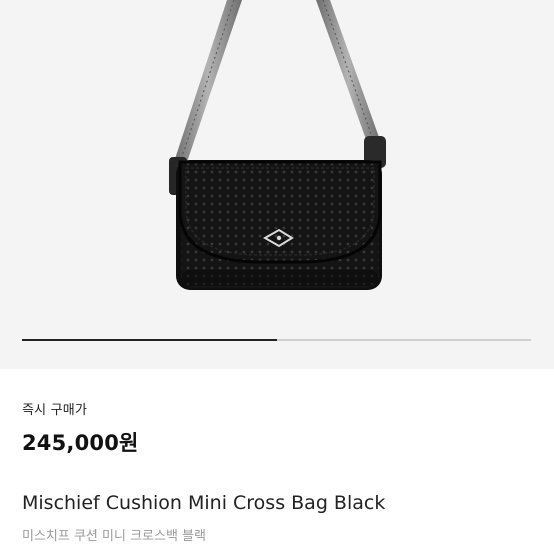 This screenshot has width=554, height=554. What do you see at coordinates (279, 225) in the screenshot?
I see `bag-body` at bounding box center [279, 225].